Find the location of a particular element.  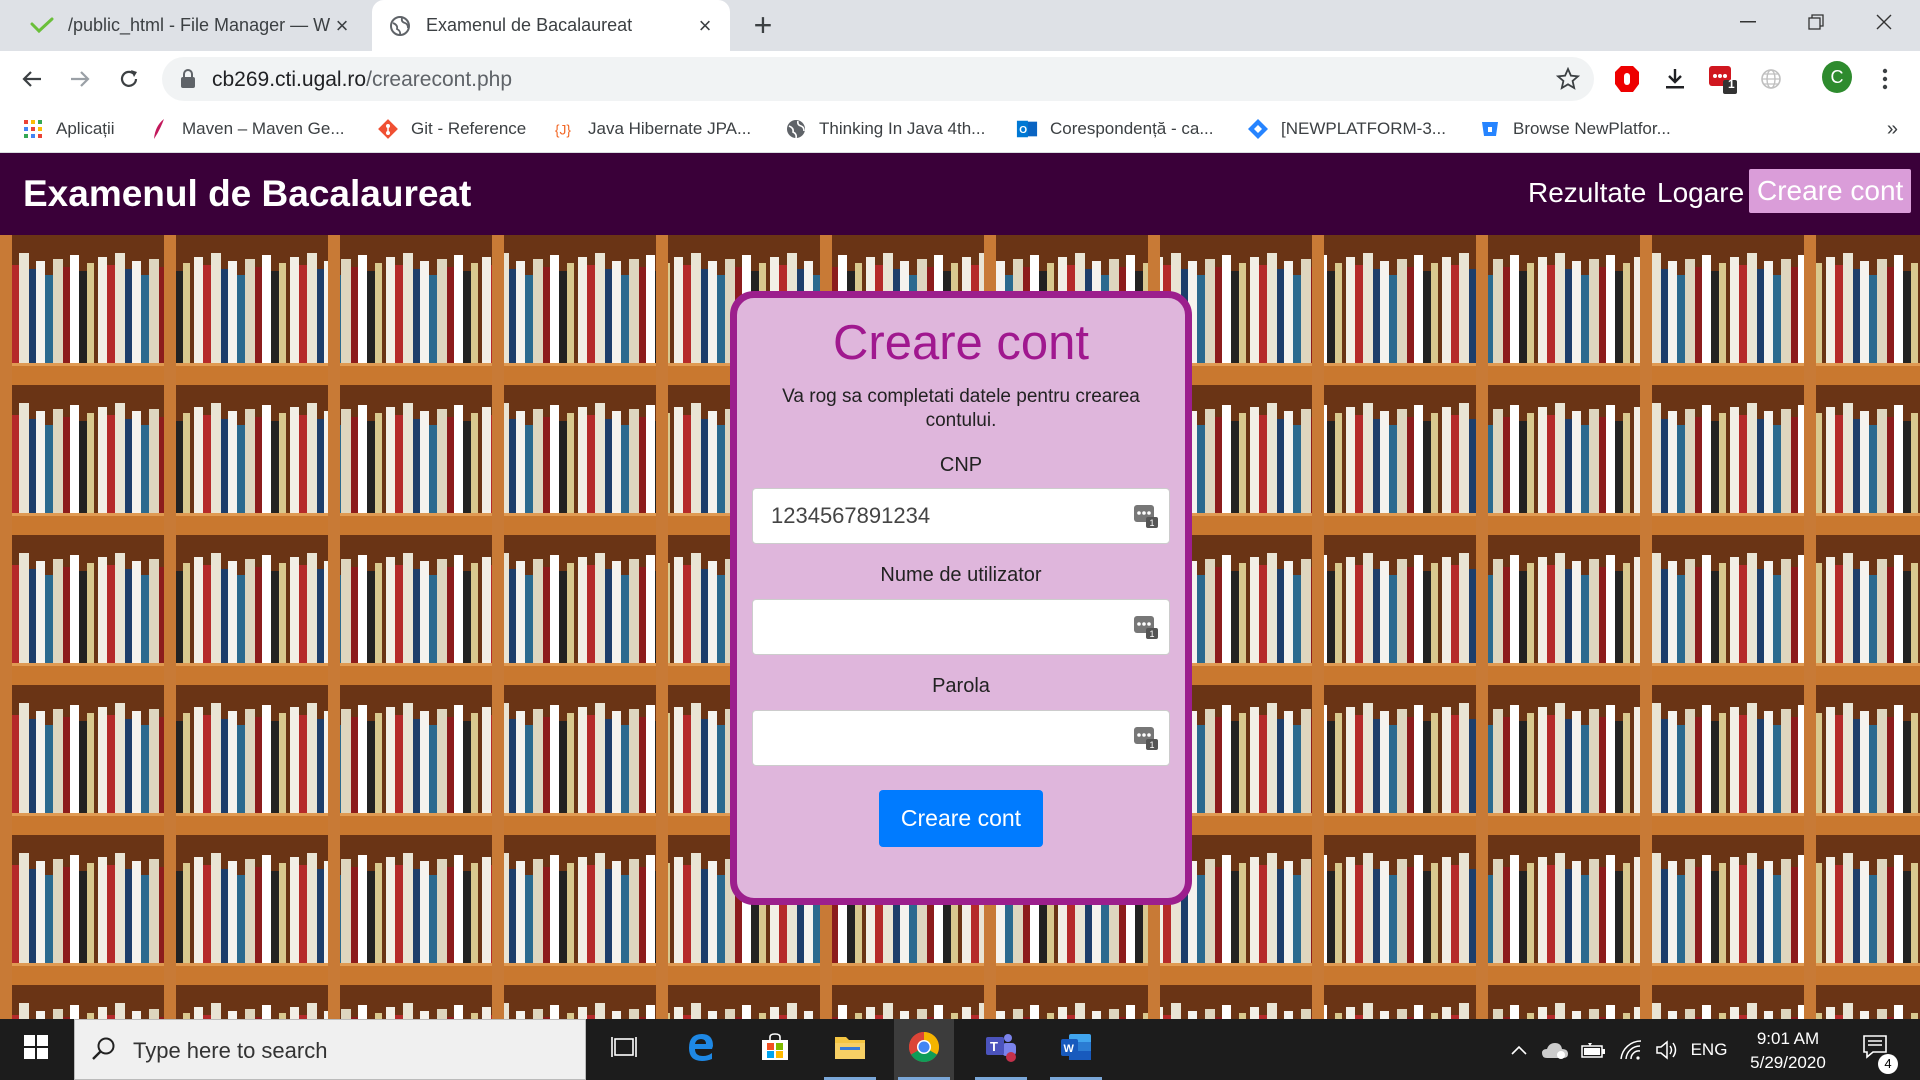

username-input is located at coordinates (961, 627).